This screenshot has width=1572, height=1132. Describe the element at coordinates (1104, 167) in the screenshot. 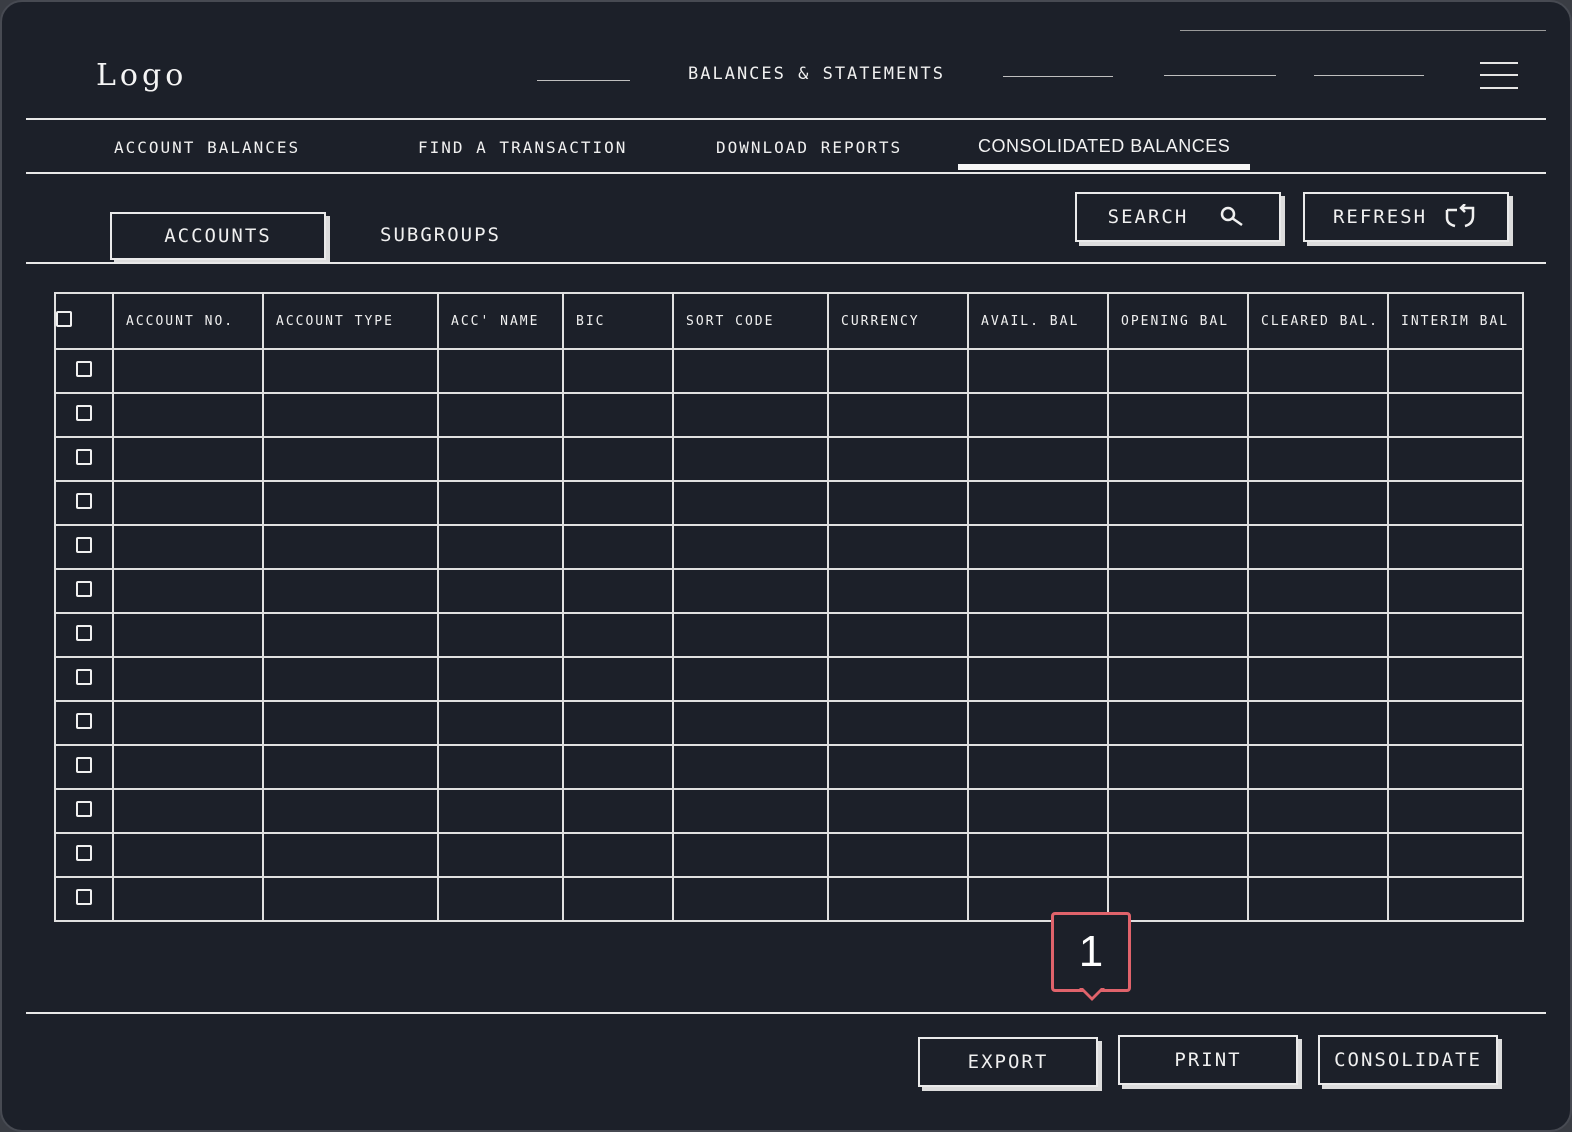

I see `active-tab-indicator` at that location.